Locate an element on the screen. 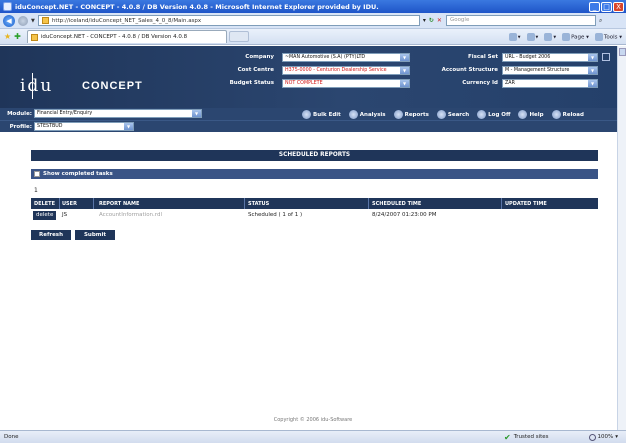  print-icon is located at coordinates (548, 36).